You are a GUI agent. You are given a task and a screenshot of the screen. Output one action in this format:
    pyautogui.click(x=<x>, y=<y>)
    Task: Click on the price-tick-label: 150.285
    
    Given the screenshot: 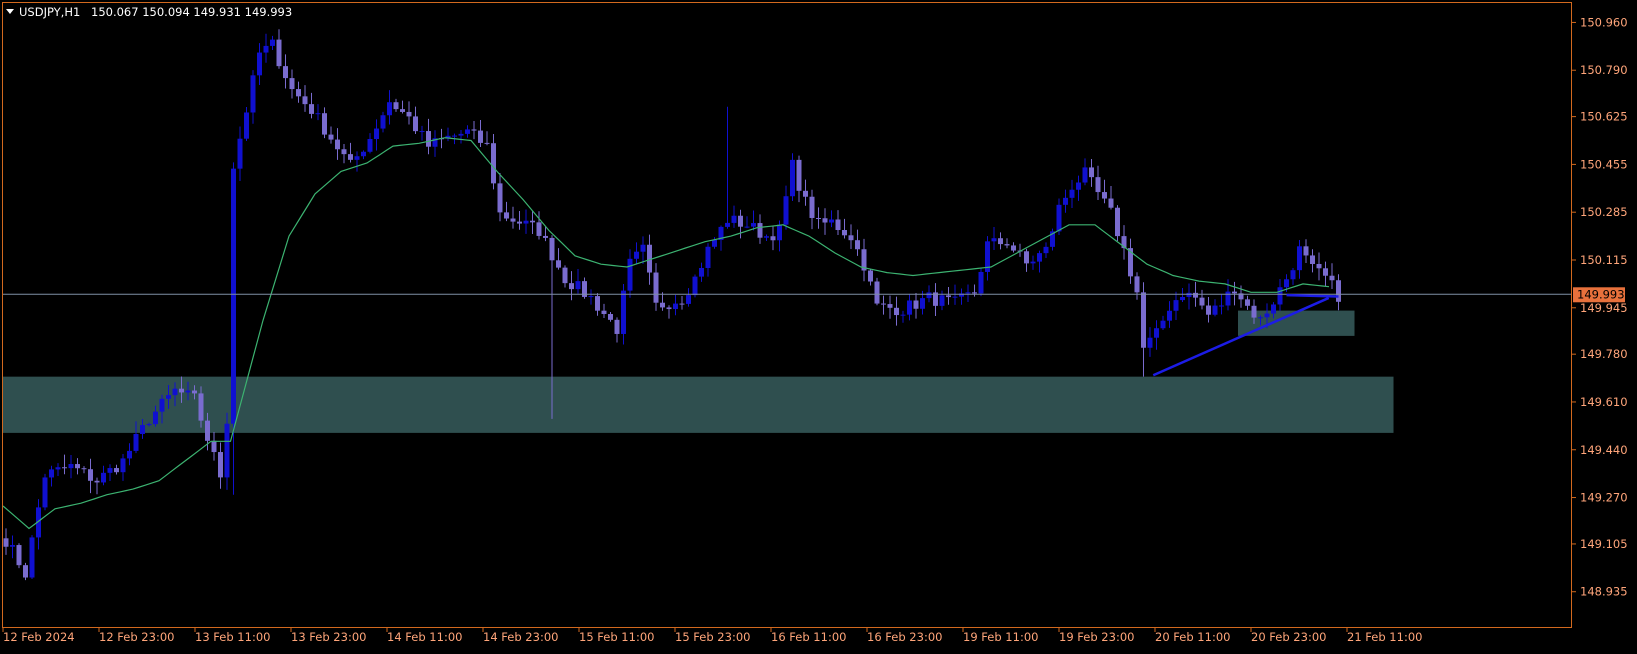 What is the action you would take?
    pyautogui.click(x=1604, y=212)
    